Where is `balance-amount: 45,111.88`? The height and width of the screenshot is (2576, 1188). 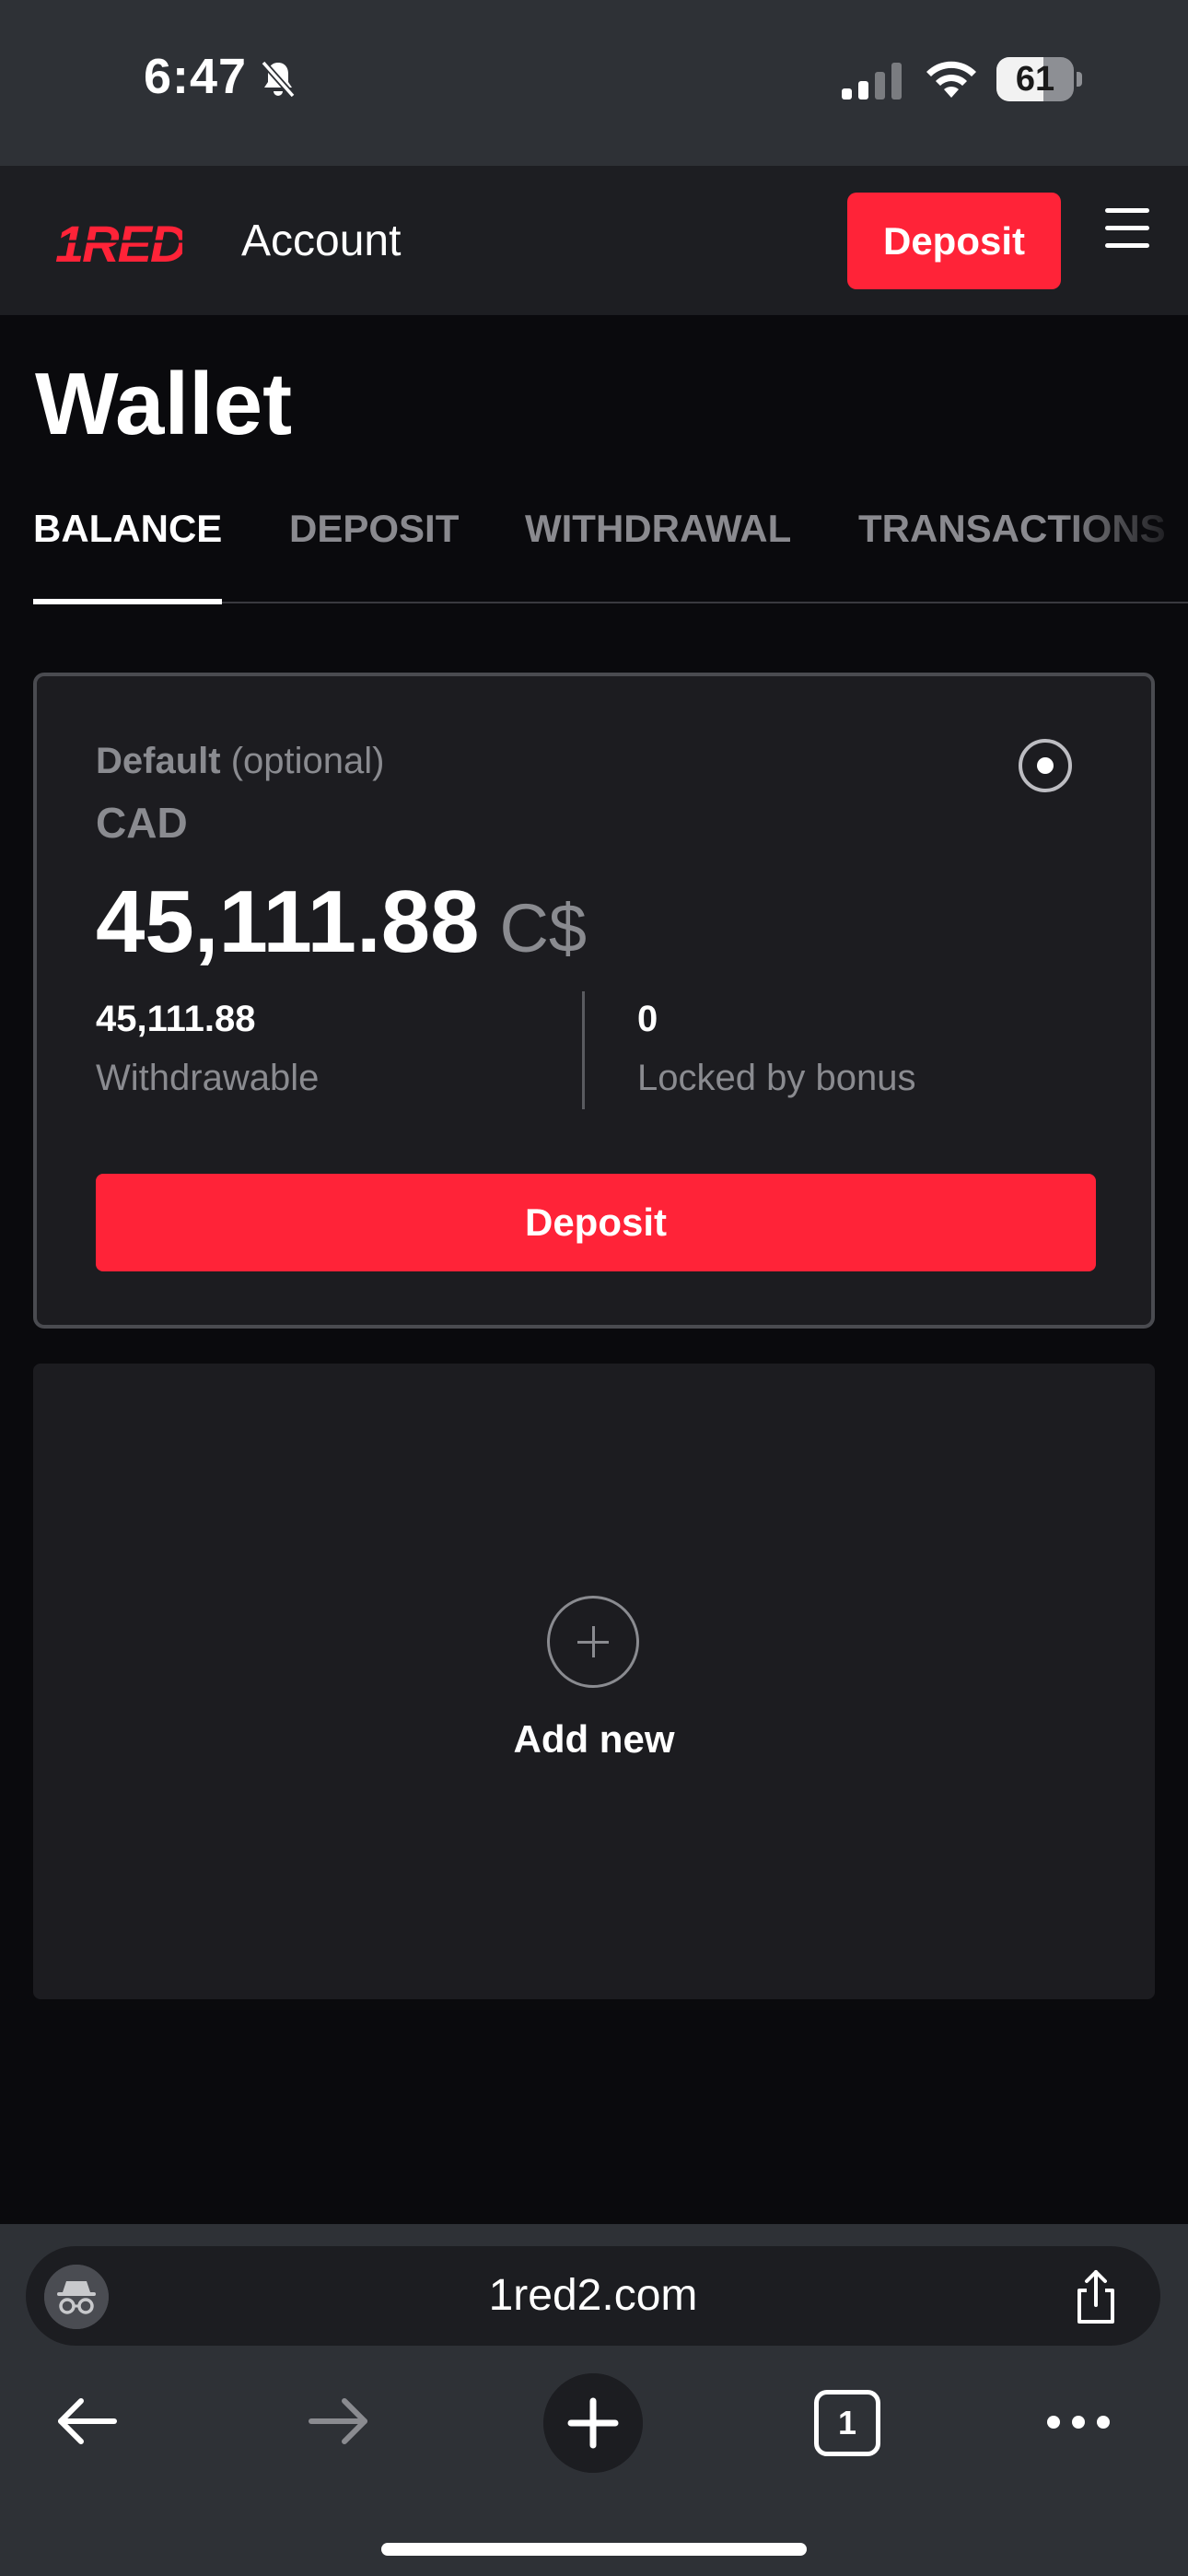 balance-amount: 45,111.88 is located at coordinates (288, 921).